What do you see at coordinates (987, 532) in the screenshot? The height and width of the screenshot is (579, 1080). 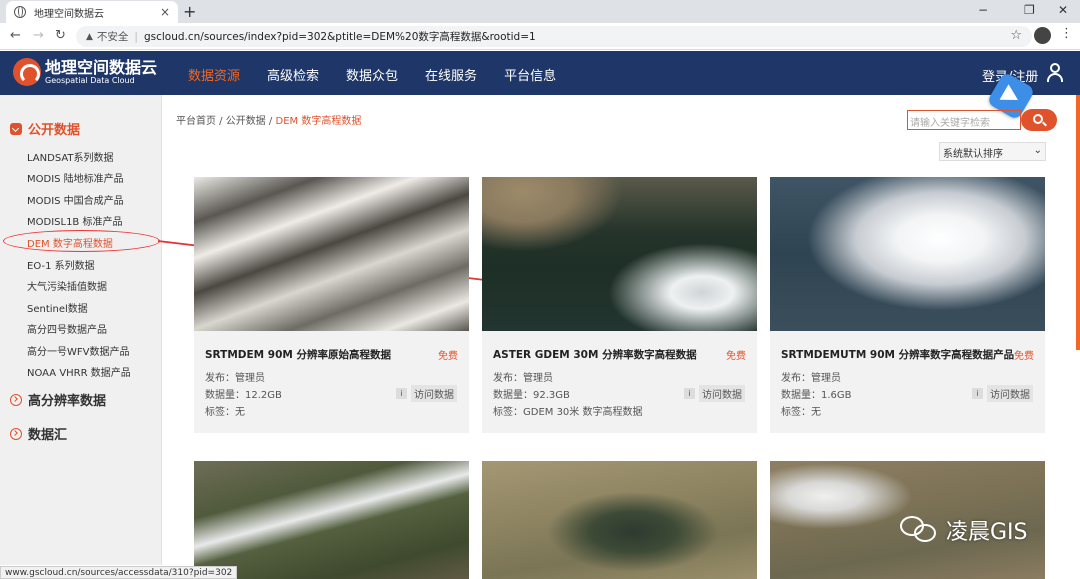 I see `watermark-text: 凌晨GIS` at bounding box center [987, 532].